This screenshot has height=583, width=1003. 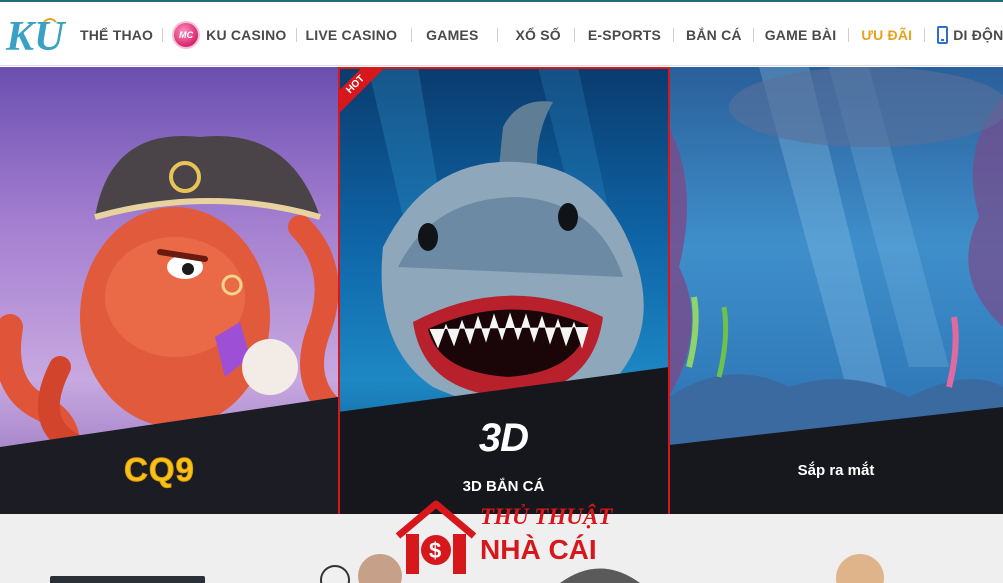 I want to click on hot-label: HOT, so click(x=364, y=93).